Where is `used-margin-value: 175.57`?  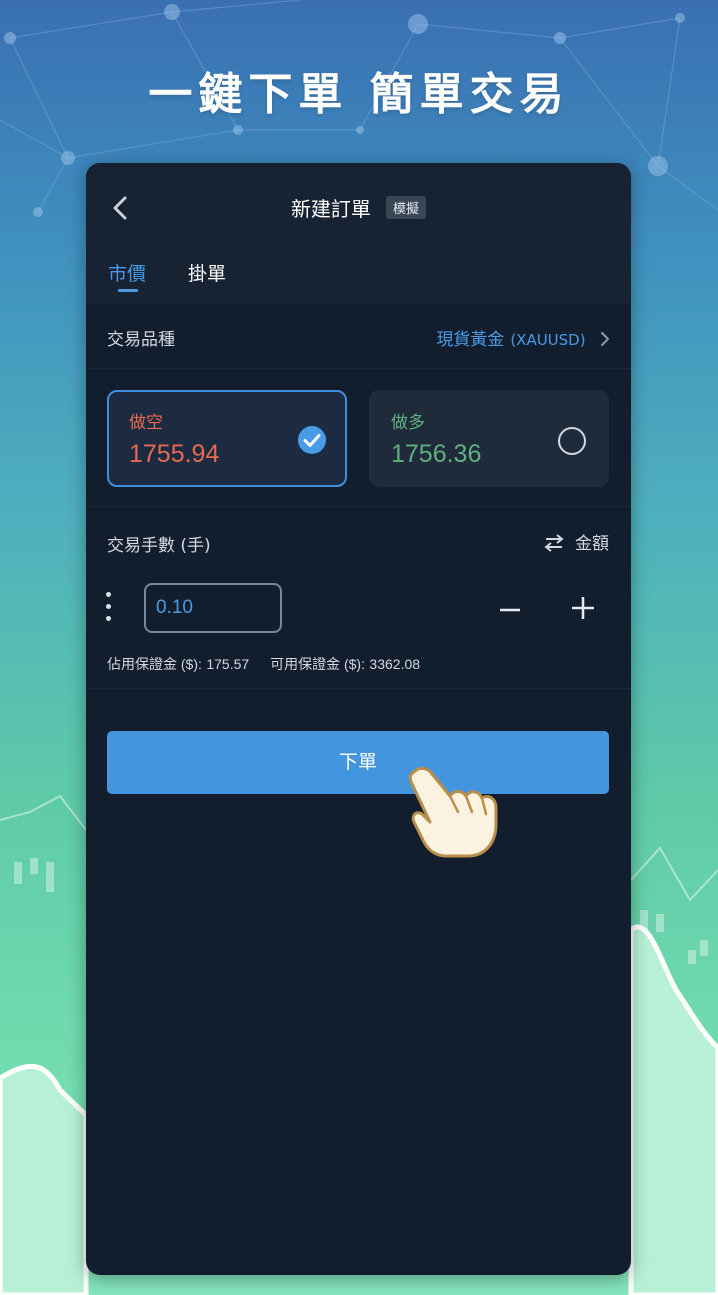 used-margin-value: 175.57 is located at coordinates (228, 664).